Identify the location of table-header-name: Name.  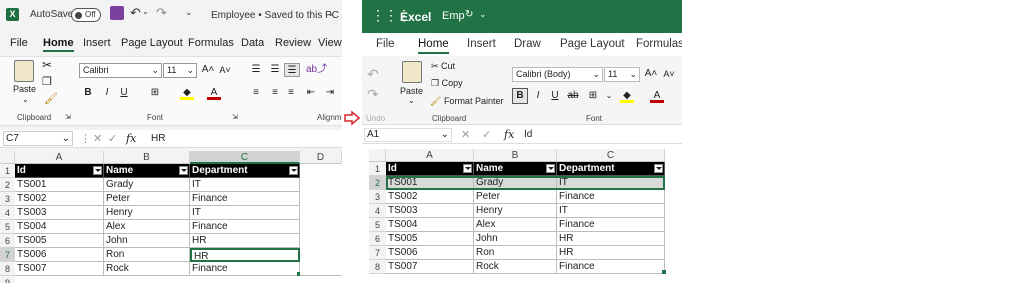
(147, 171).